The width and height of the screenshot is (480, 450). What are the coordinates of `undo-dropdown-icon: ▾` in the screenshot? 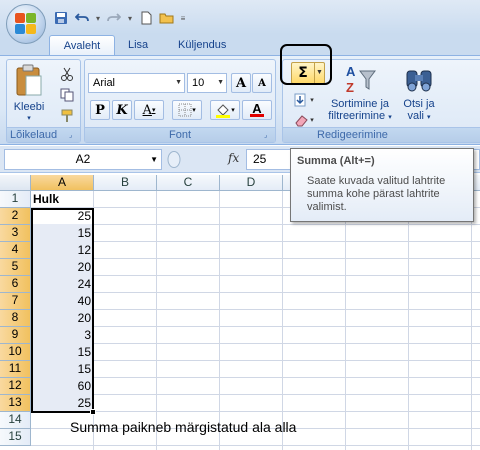 It's located at (98, 18).